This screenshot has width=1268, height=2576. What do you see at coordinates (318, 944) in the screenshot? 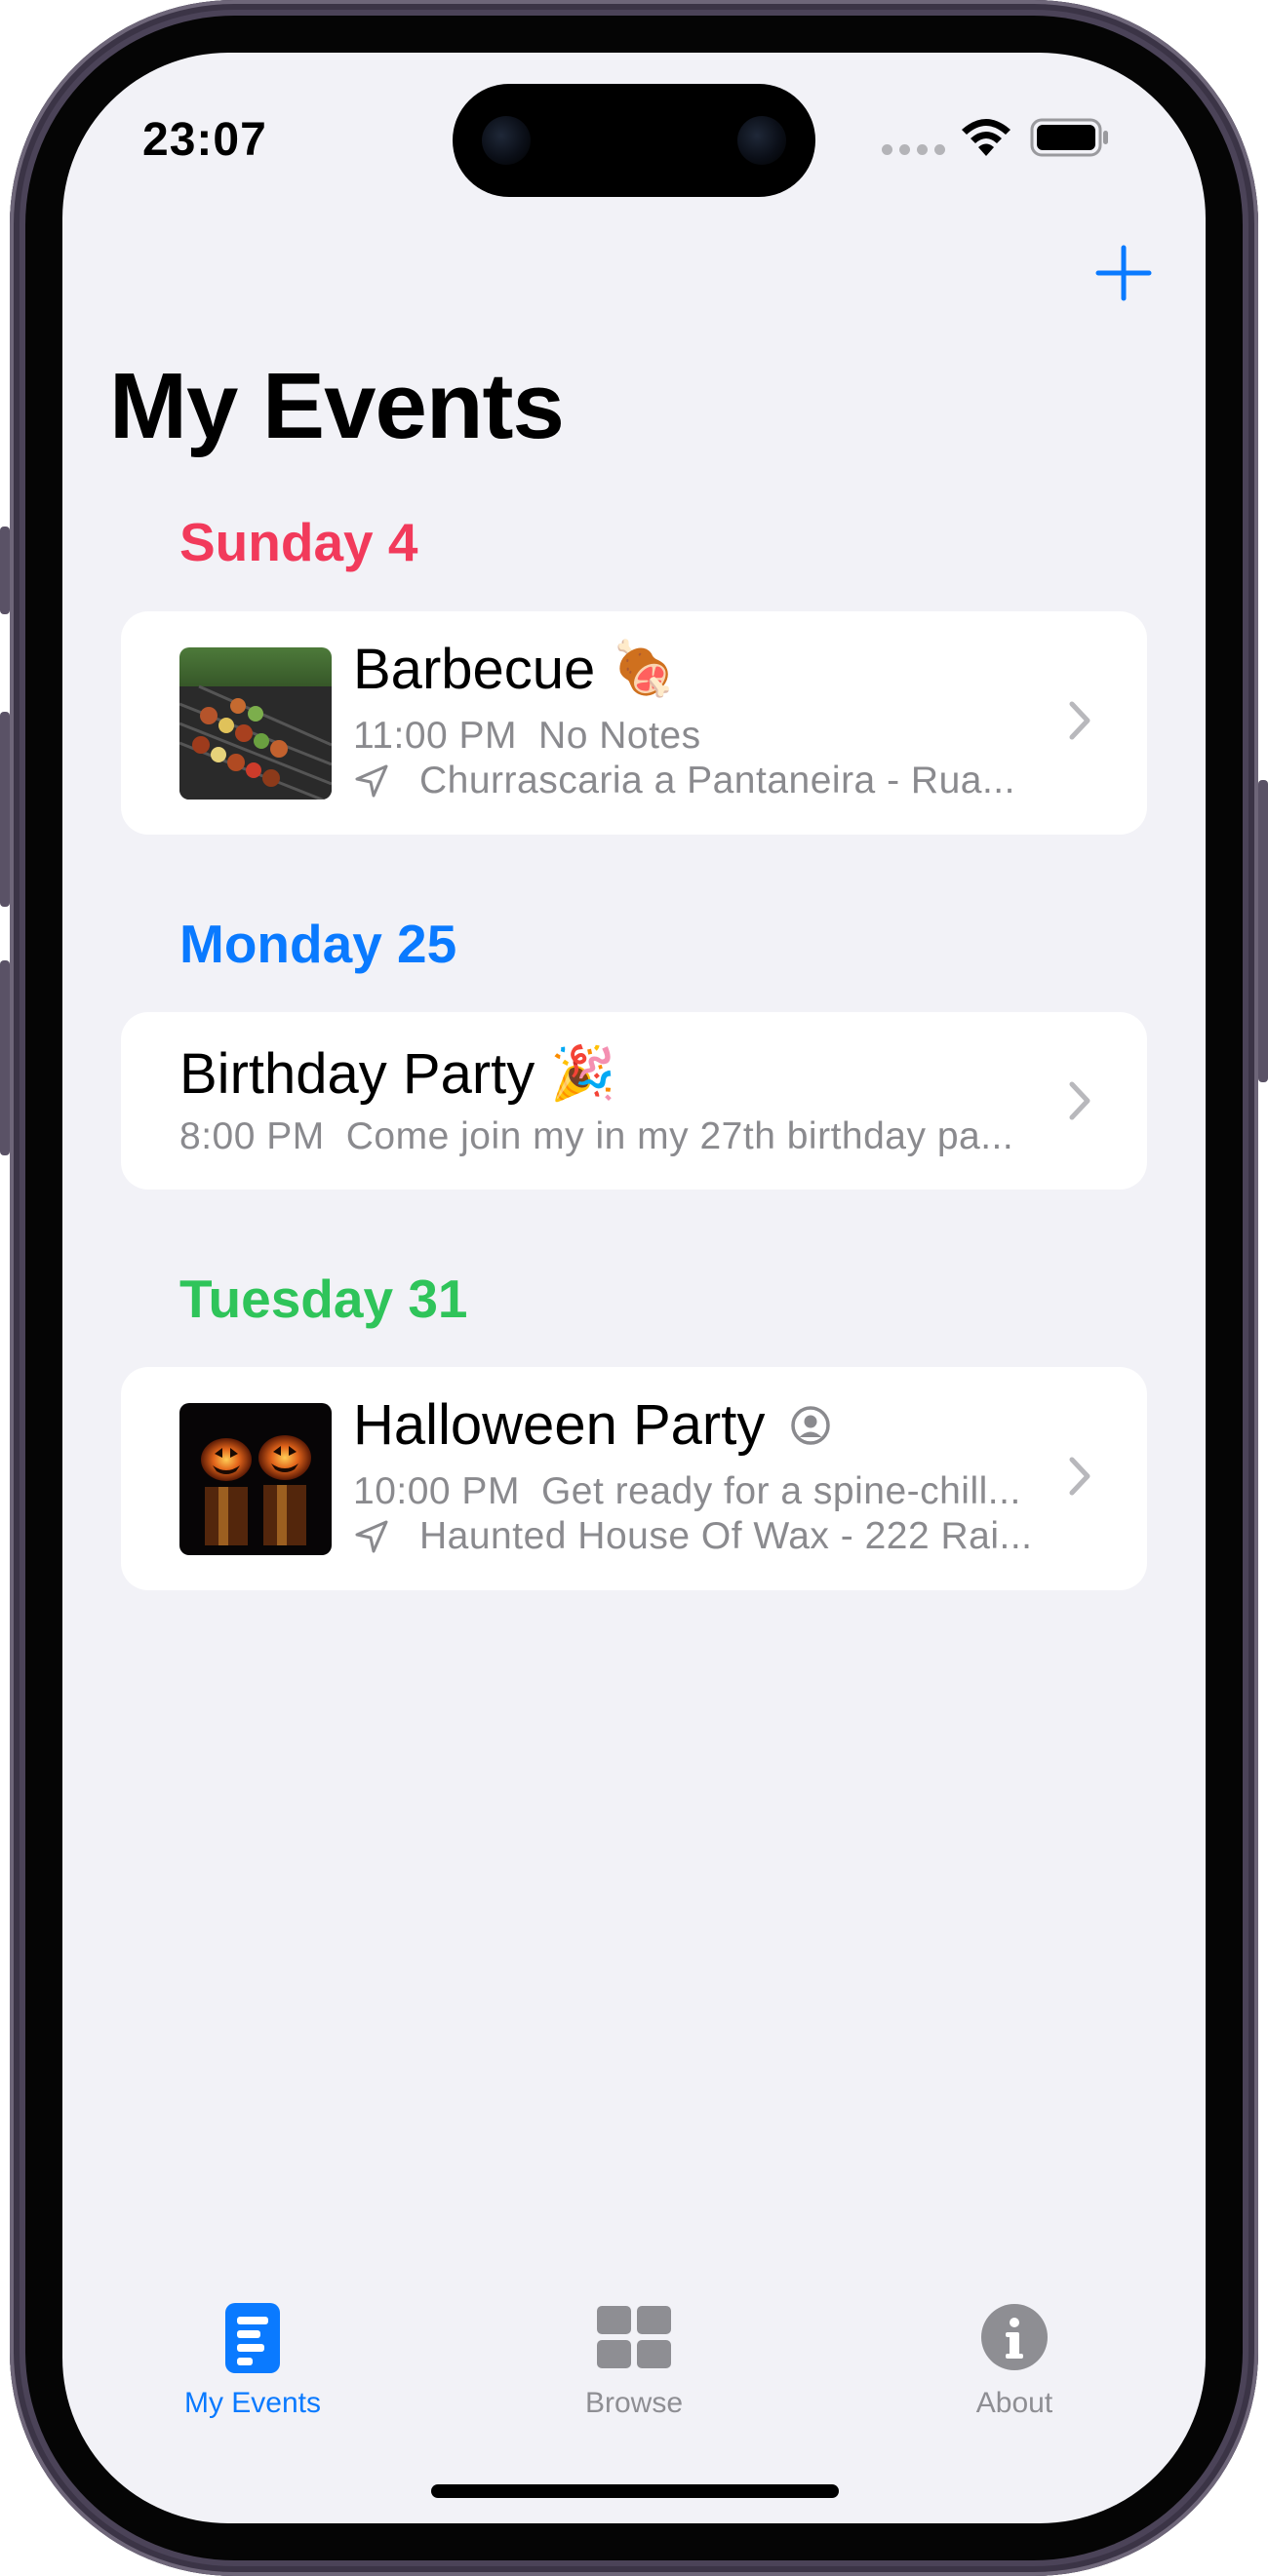
I see `section-header-monday: Monday 25` at bounding box center [318, 944].